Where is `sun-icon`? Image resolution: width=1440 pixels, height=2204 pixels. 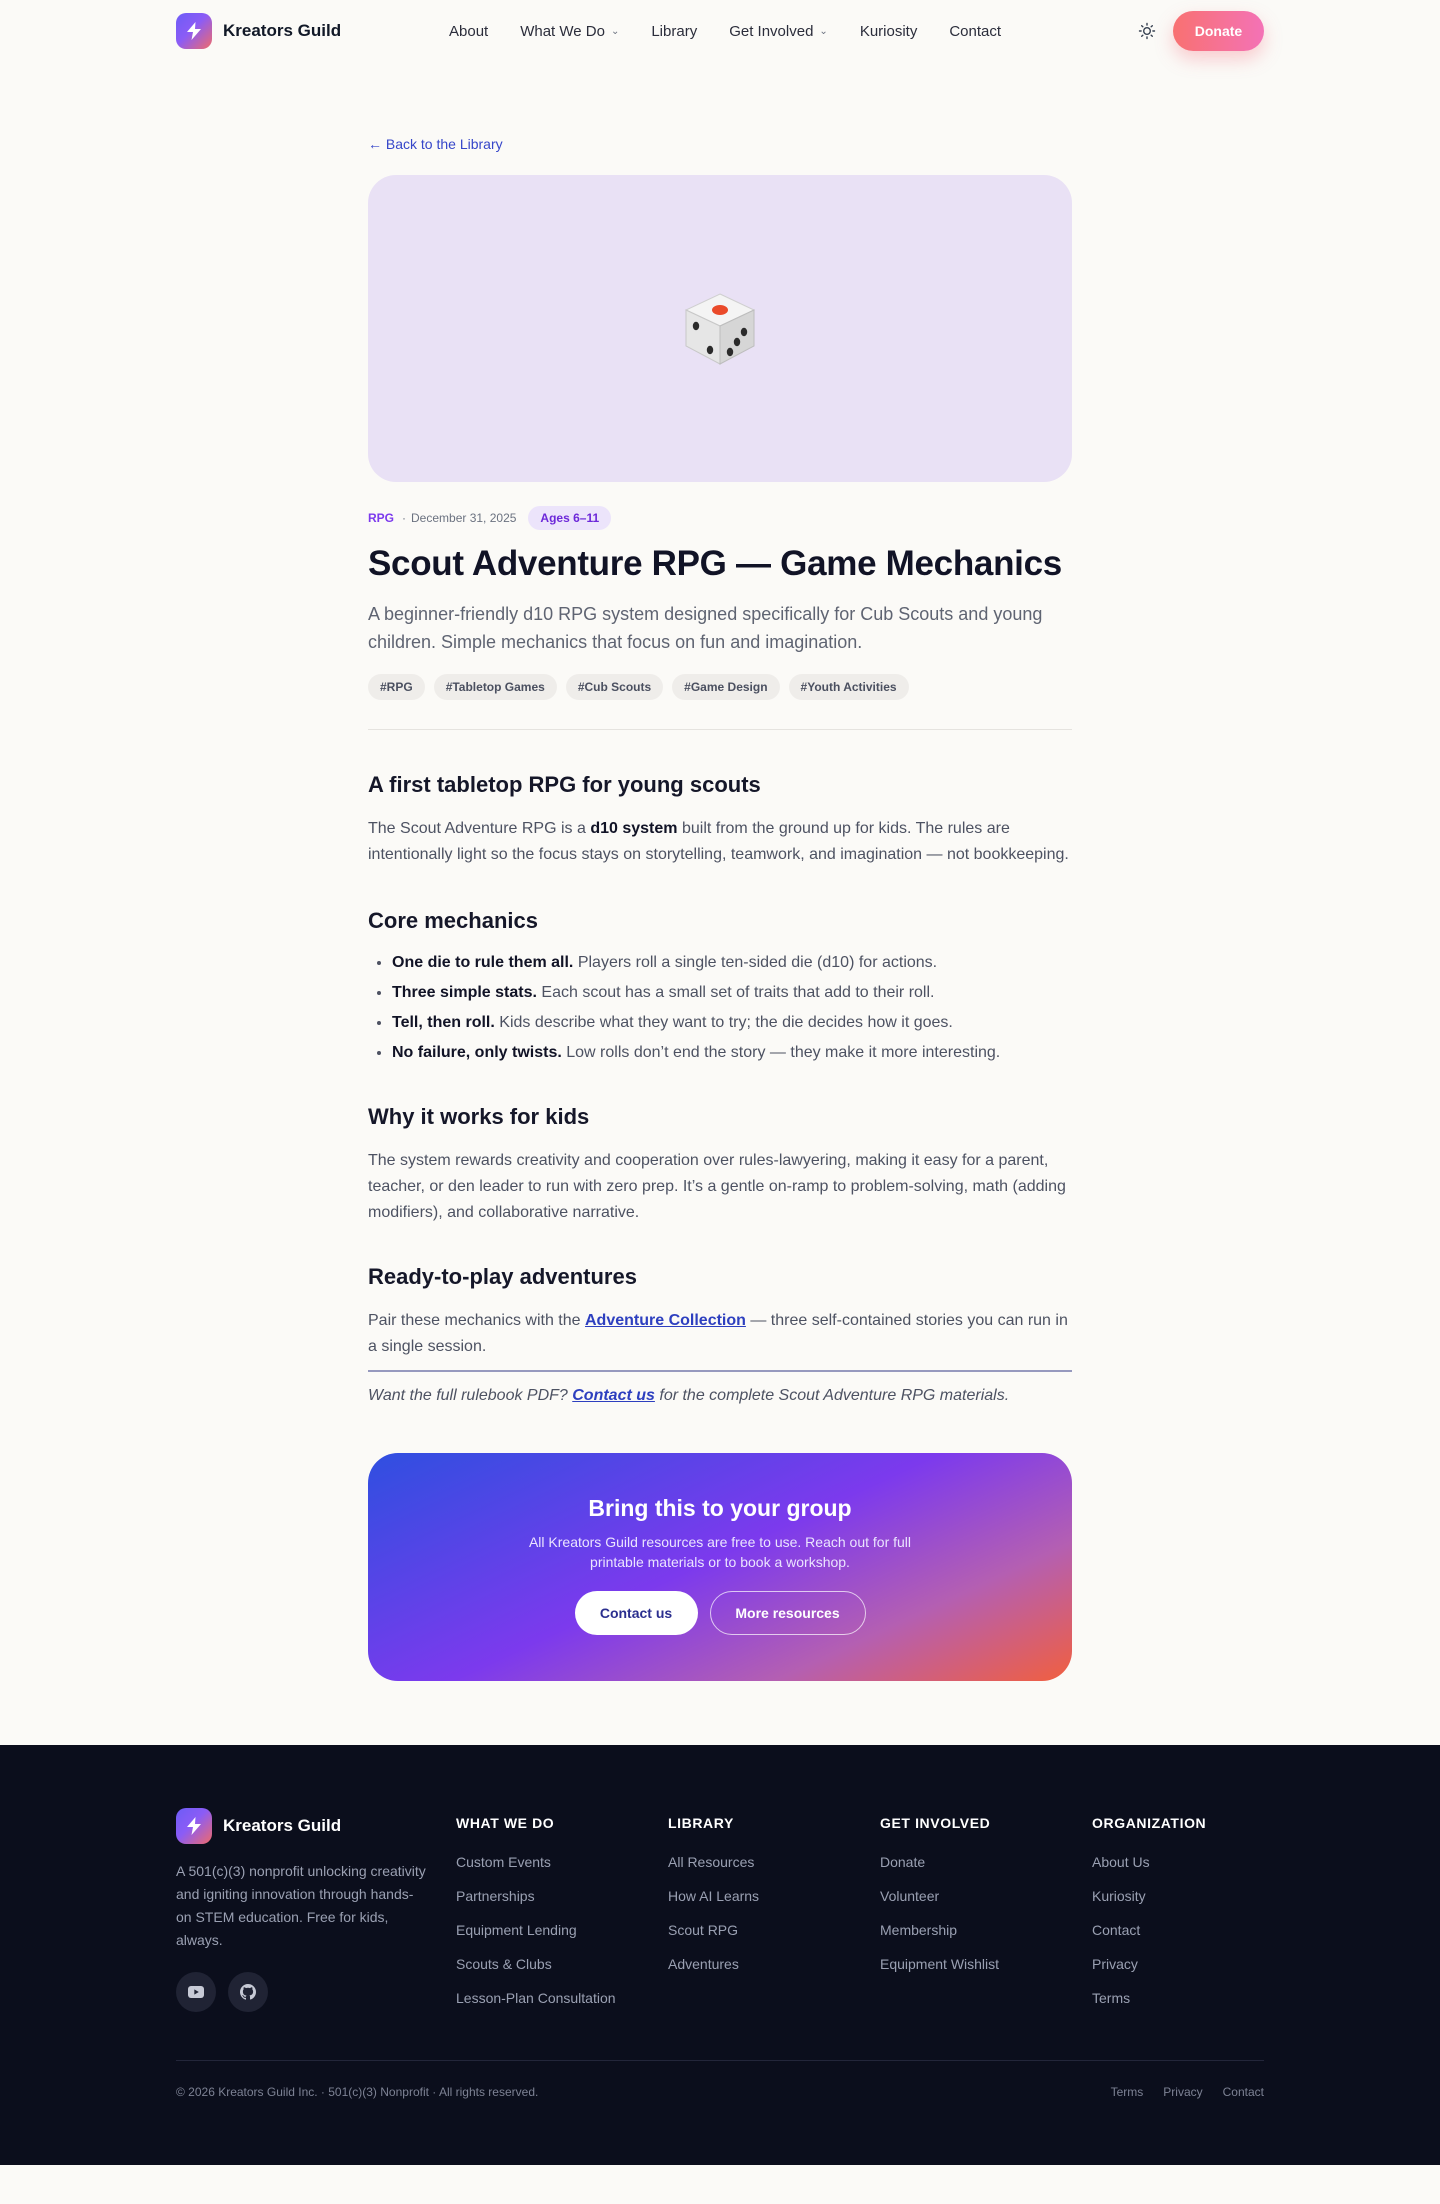 sun-icon is located at coordinates (1147, 31).